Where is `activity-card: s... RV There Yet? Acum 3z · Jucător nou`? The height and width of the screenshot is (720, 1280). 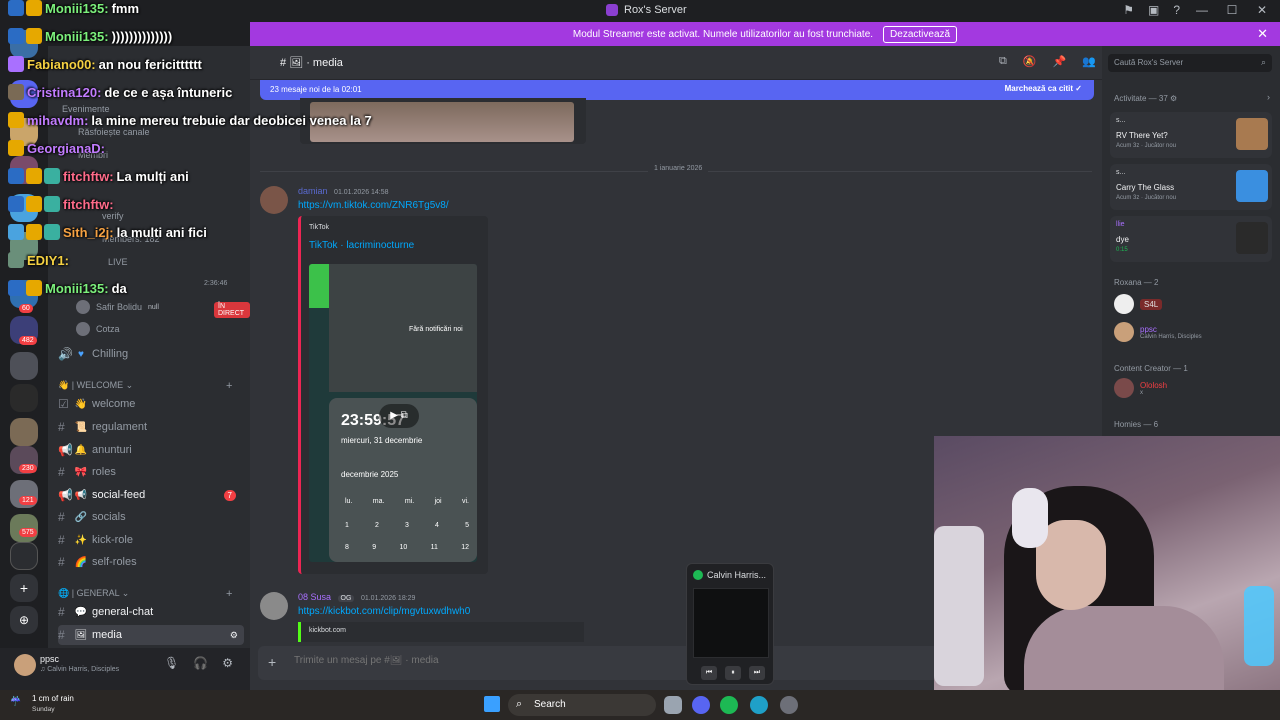
activity-card: s... RV There Yet? Acum 3z · Jucător nou is located at coordinates (1191, 135).